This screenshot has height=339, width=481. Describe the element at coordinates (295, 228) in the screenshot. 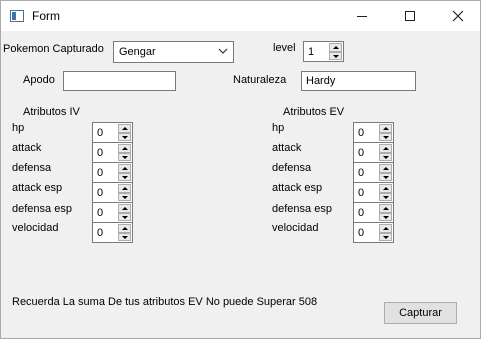

I see `ev-stat-label: velocidad` at that location.